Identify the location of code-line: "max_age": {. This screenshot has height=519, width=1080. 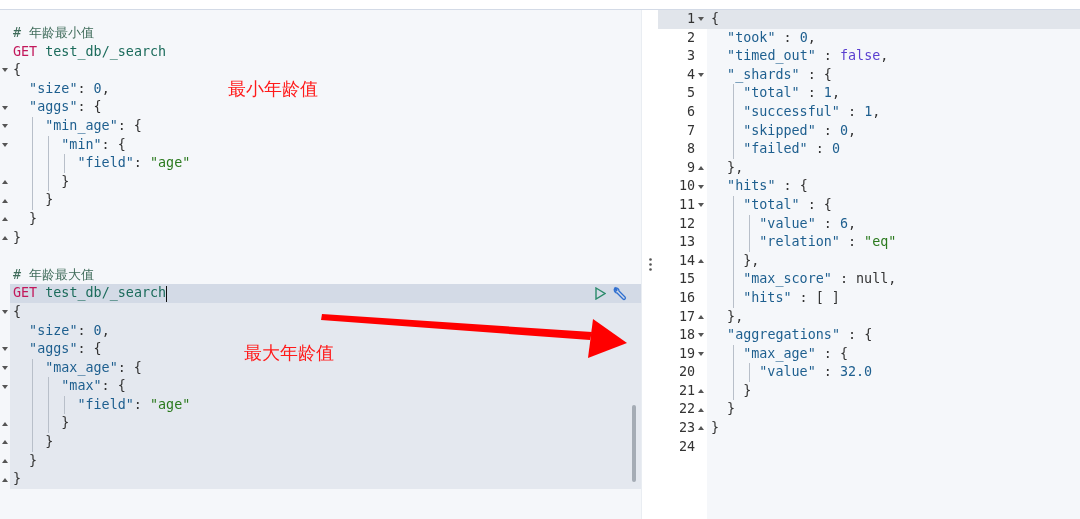
(93, 368).